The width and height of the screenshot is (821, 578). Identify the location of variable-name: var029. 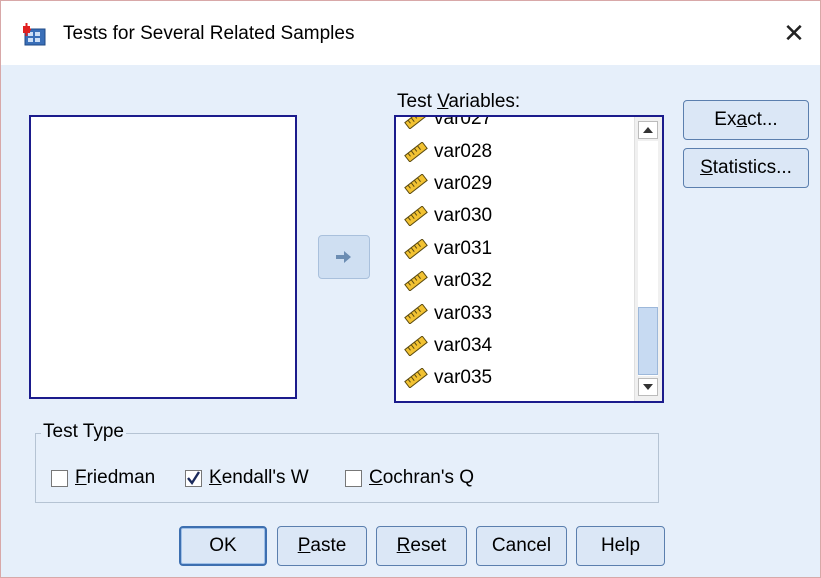
(463, 183).